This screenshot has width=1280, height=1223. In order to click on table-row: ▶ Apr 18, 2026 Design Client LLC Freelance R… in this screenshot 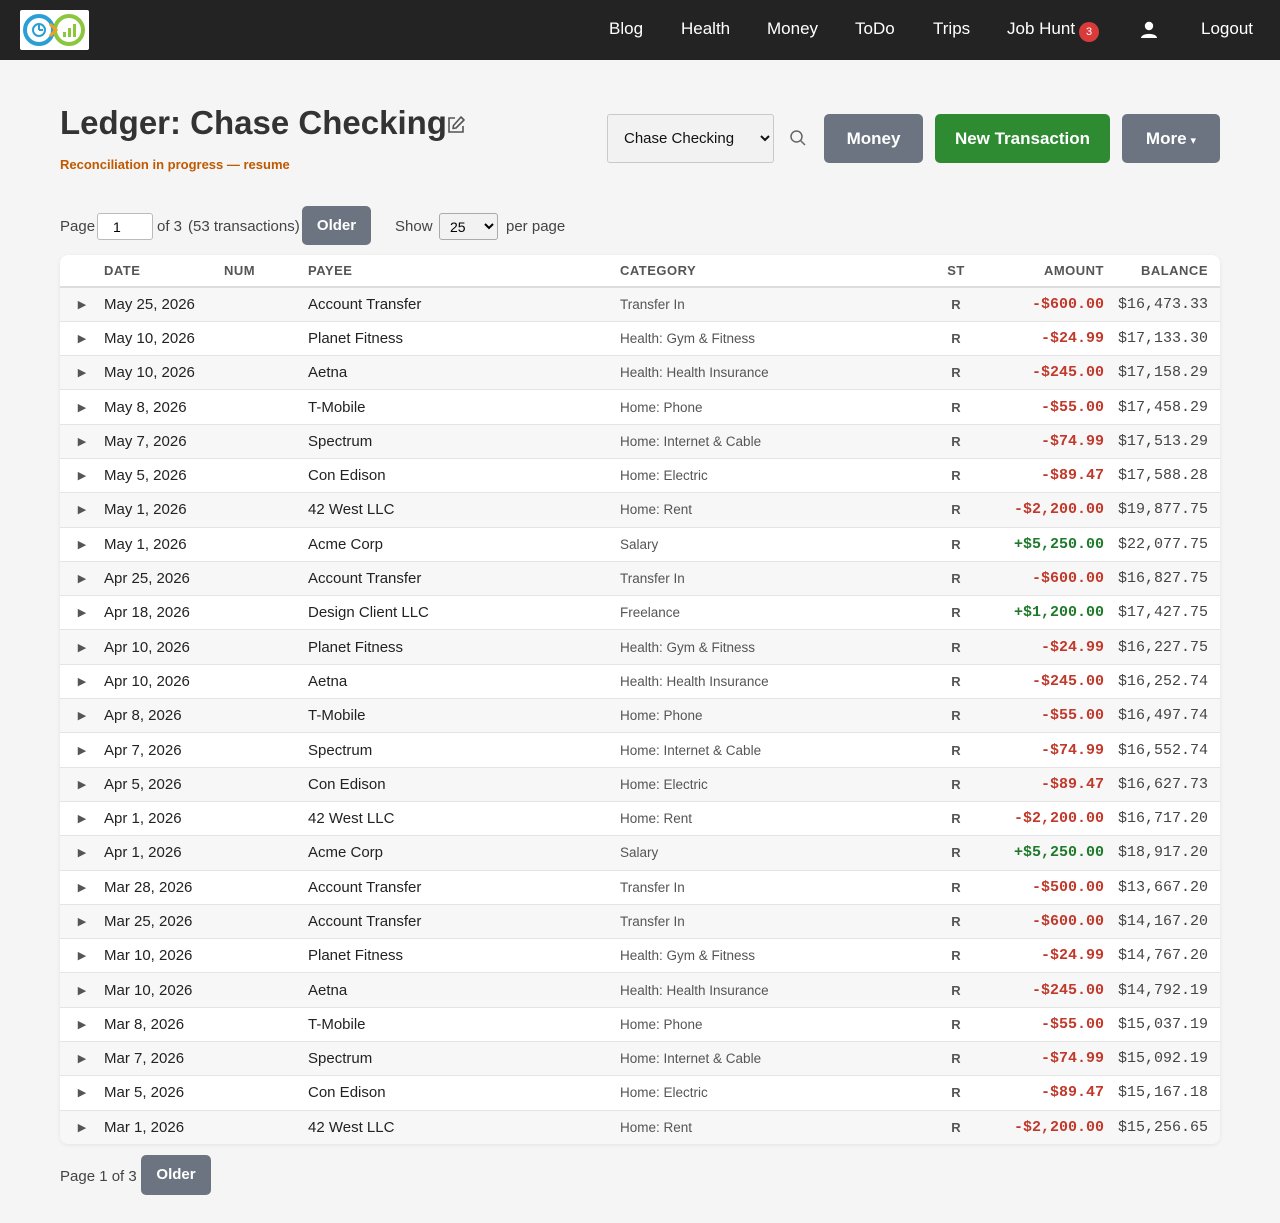, I will do `click(640, 612)`.